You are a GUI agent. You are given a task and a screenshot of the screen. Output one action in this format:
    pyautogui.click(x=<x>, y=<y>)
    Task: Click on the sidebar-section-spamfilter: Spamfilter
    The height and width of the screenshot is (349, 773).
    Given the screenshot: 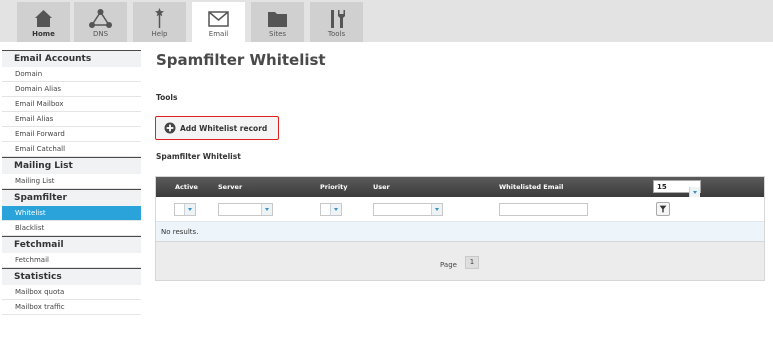 What is the action you would take?
    pyautogui.click(x=71, y=197)
    